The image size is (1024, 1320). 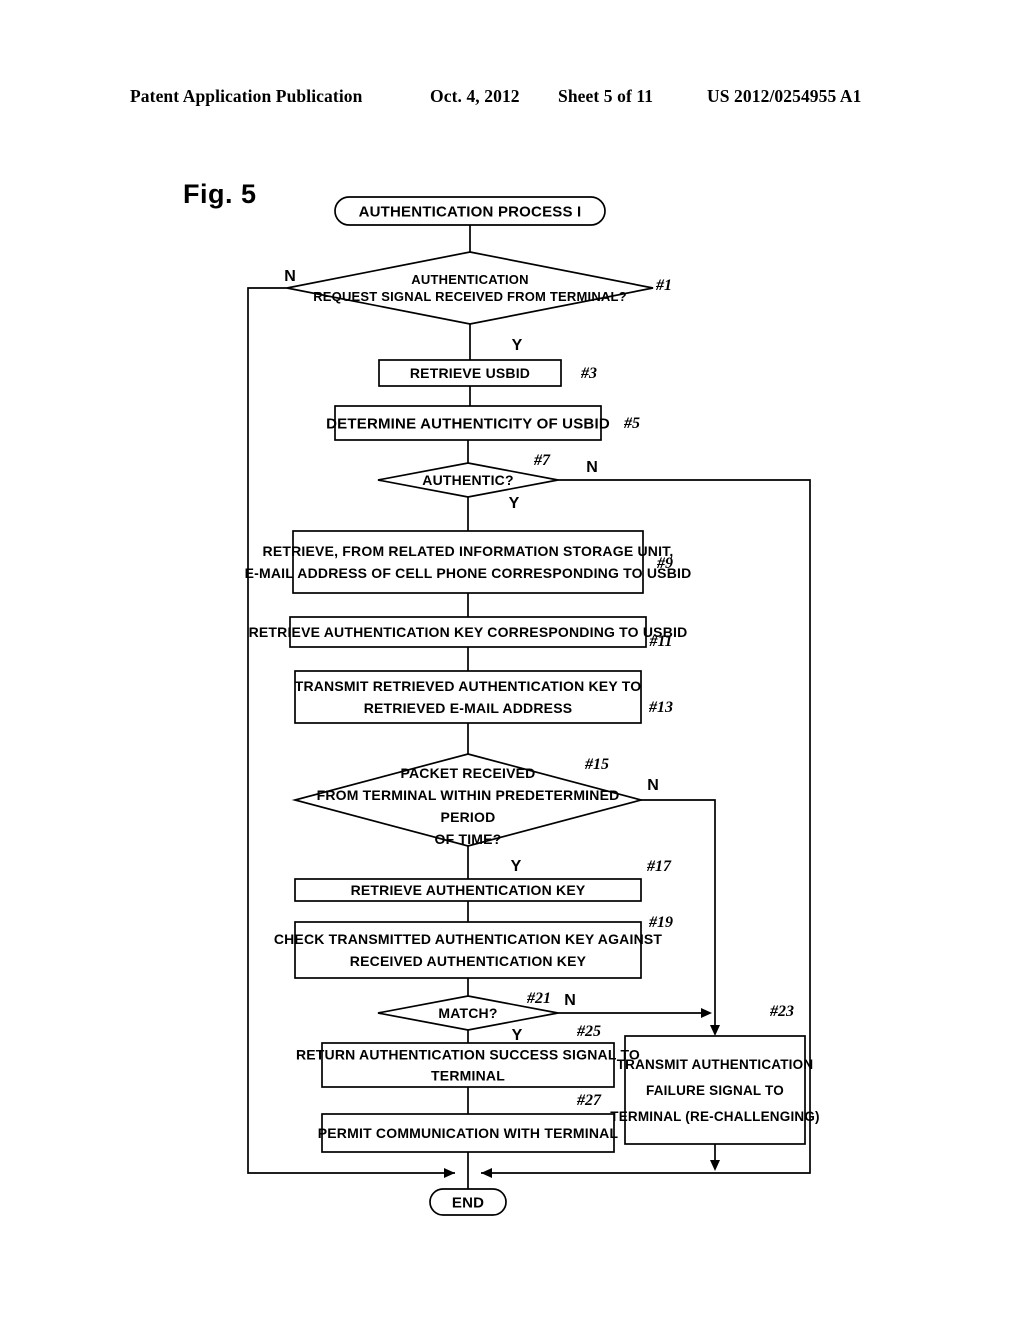 I want to click on node-label-p25: RETURN AUTHENTICATION SUCCESS SIGNAL TO, so click(x=468, y=1055).